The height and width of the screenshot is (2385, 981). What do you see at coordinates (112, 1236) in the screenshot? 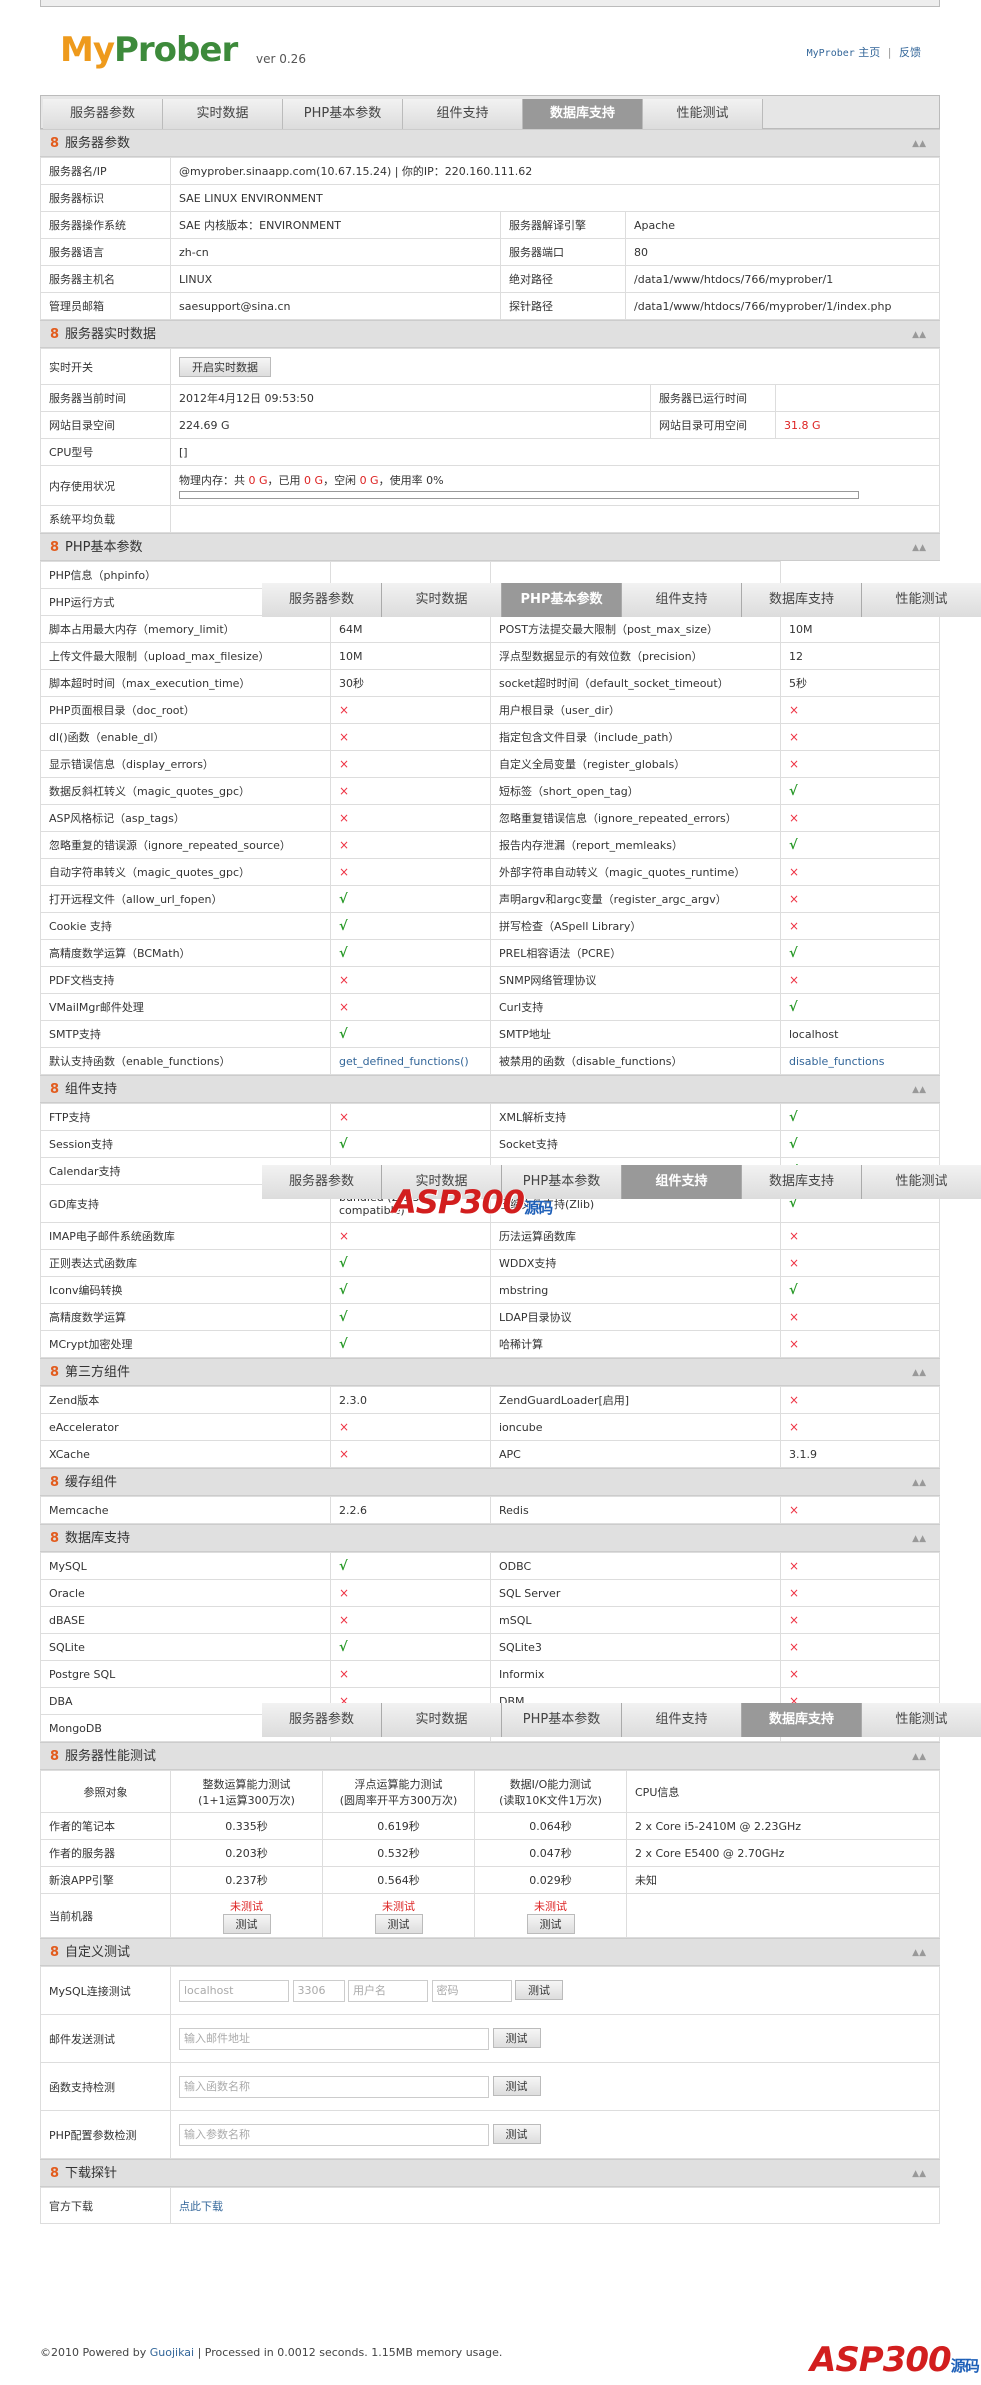
I see `cell-text: IMAP电子邮件系统函数库` at bounding box center [112, 1236].